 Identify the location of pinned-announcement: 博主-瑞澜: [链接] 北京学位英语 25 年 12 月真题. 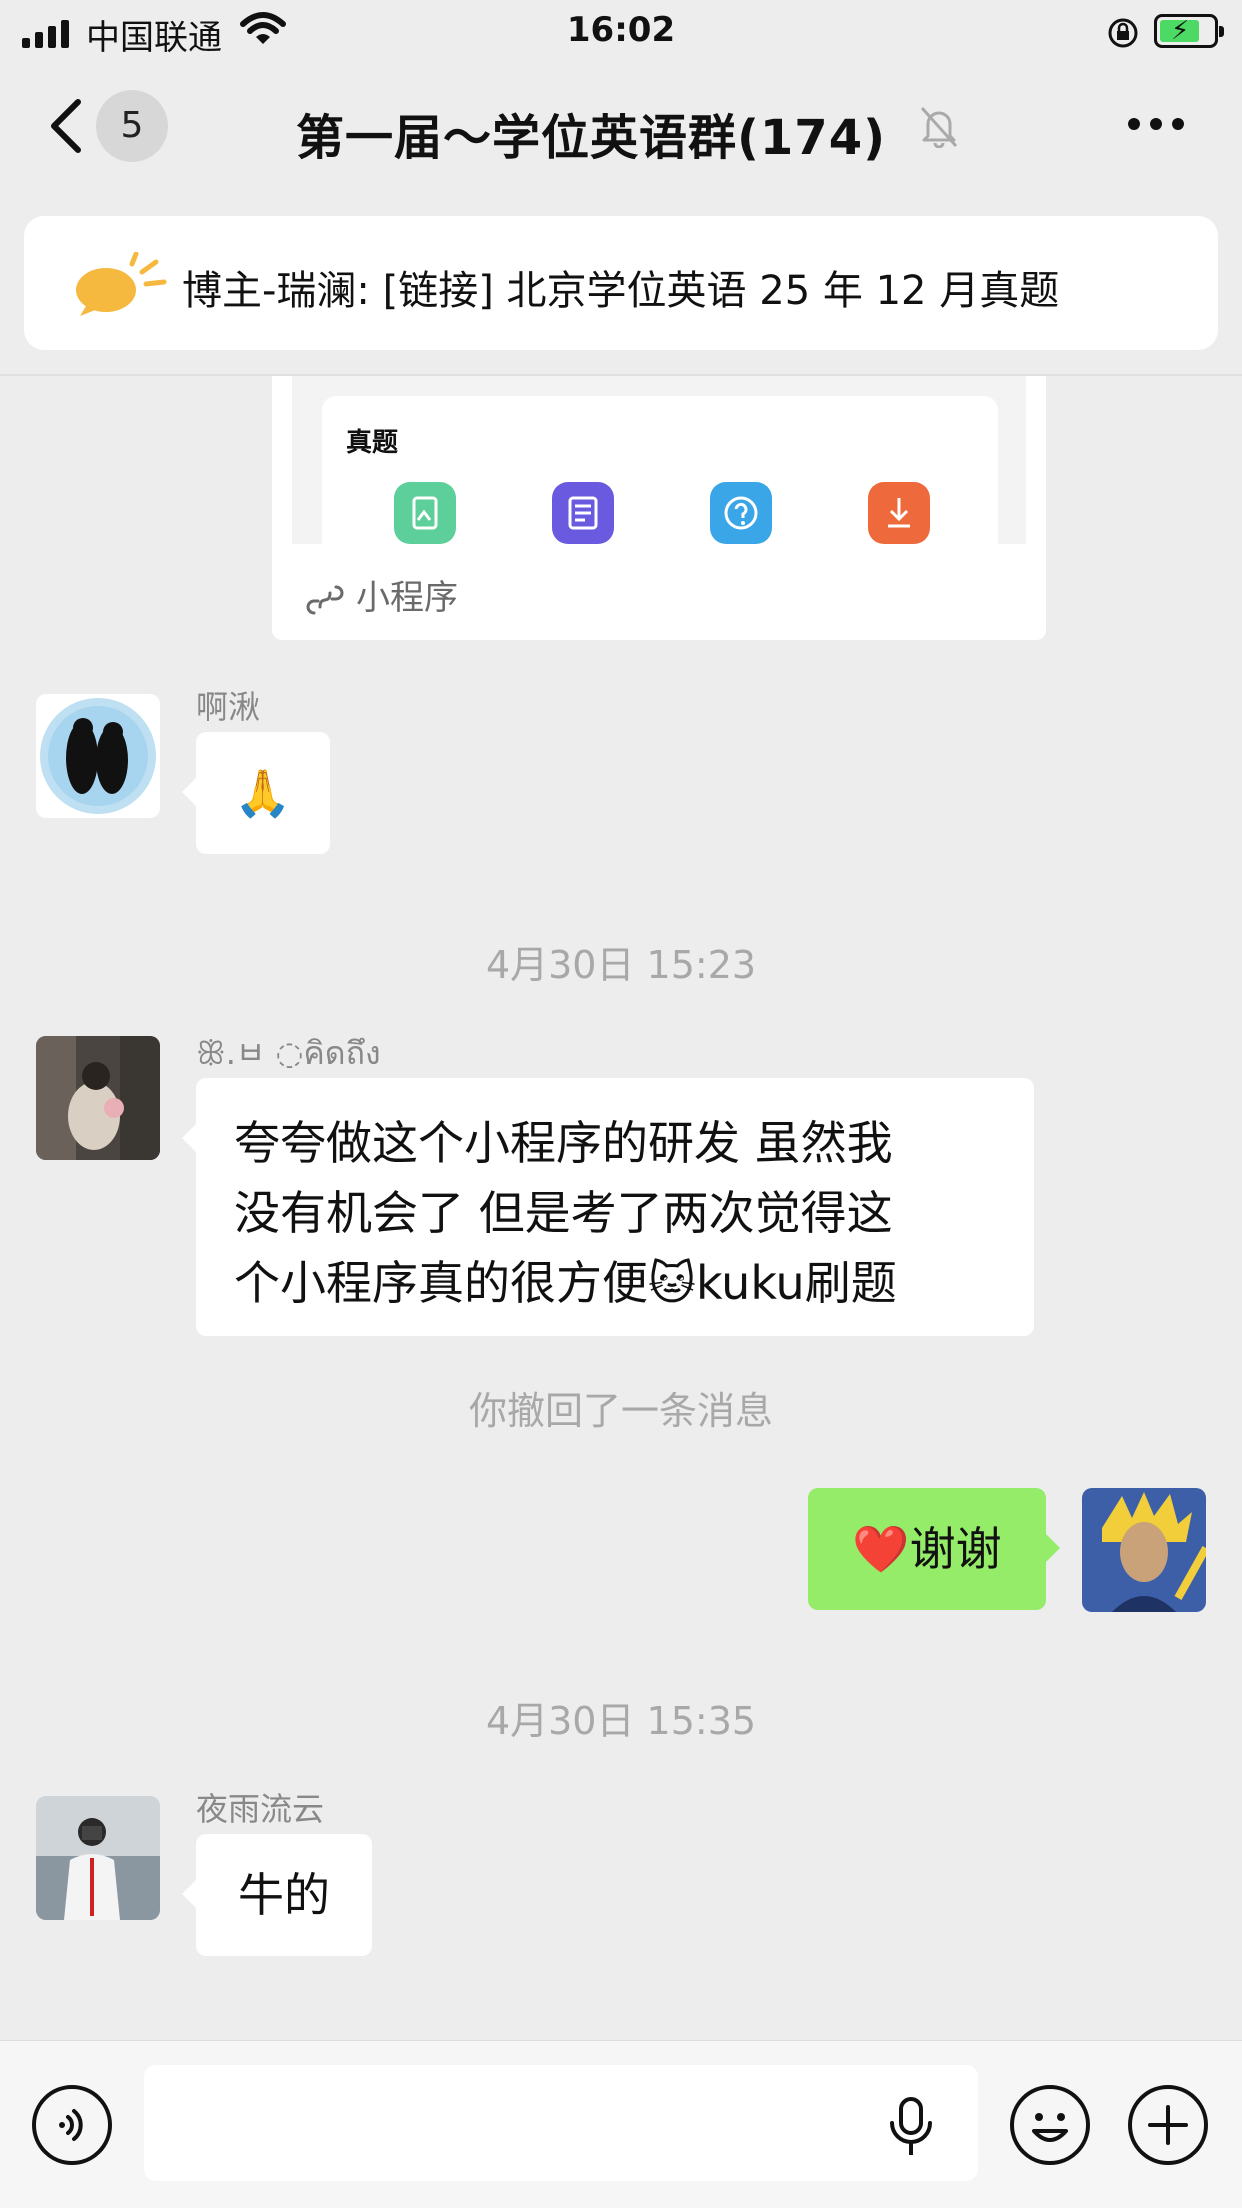
(621, 283).